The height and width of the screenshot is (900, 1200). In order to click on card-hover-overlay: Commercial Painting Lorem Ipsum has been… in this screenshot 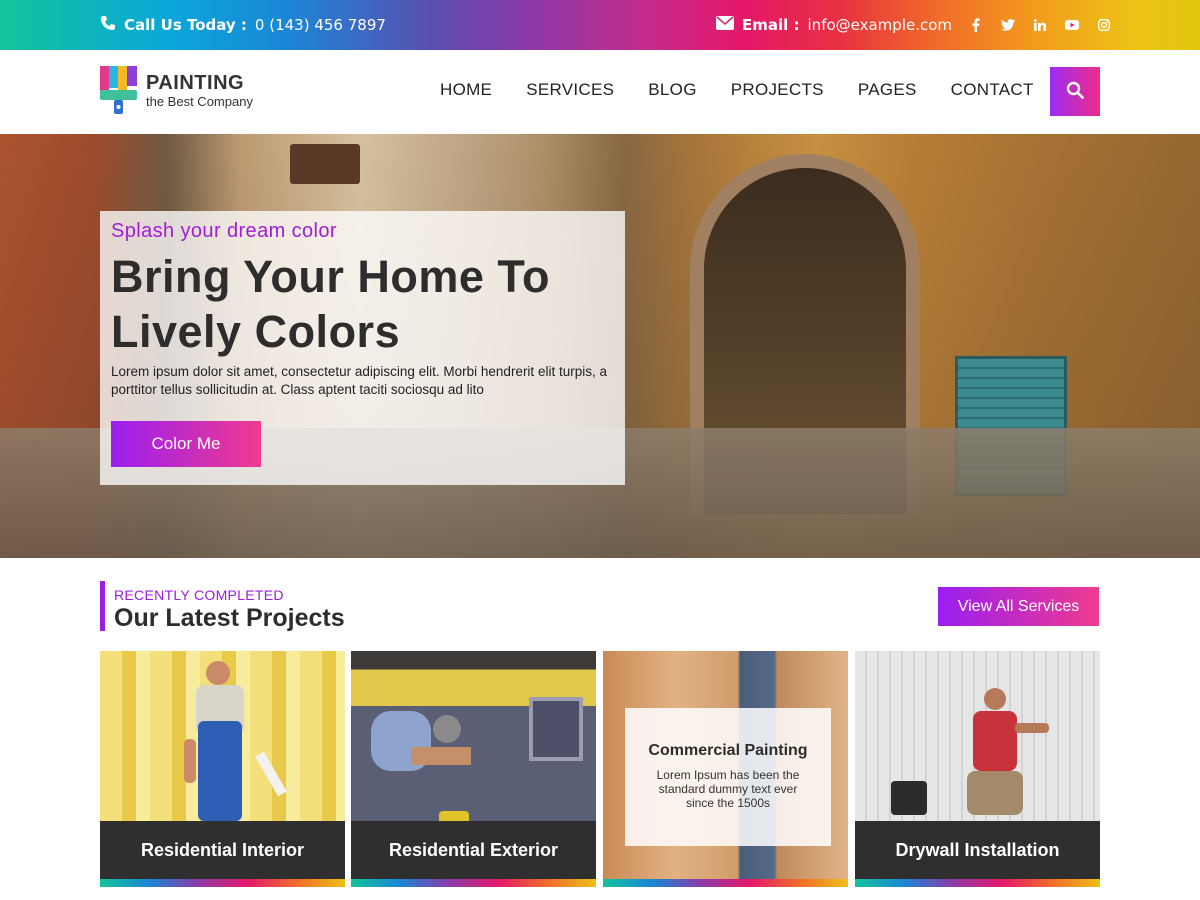, I will do `click(728, 777)`.